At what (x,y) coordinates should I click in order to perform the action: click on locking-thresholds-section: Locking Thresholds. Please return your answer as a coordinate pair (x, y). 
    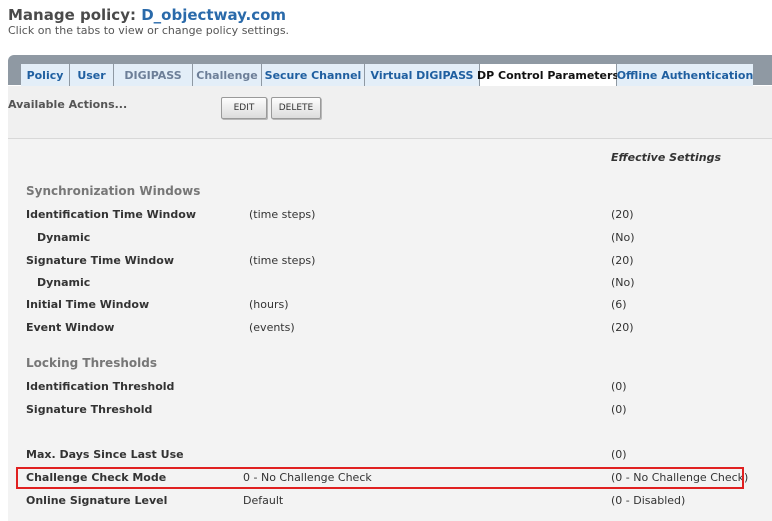
    Looking at the image, I should click on (386, 365).